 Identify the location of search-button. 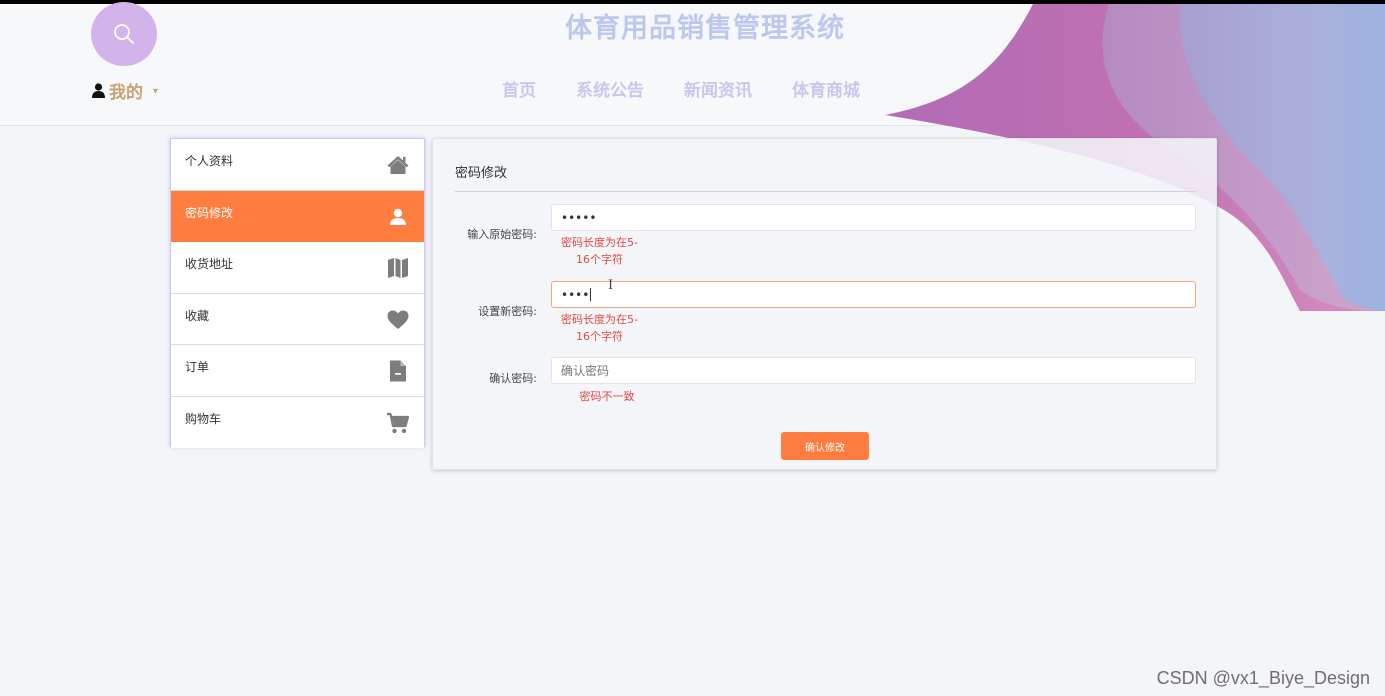
(124, 34).